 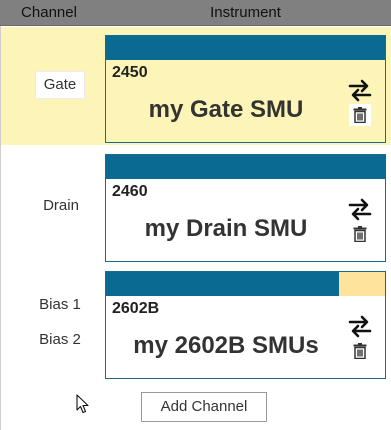 I want to click on channel-label-bias-1: Bias 1, so click(x=60, y=306).